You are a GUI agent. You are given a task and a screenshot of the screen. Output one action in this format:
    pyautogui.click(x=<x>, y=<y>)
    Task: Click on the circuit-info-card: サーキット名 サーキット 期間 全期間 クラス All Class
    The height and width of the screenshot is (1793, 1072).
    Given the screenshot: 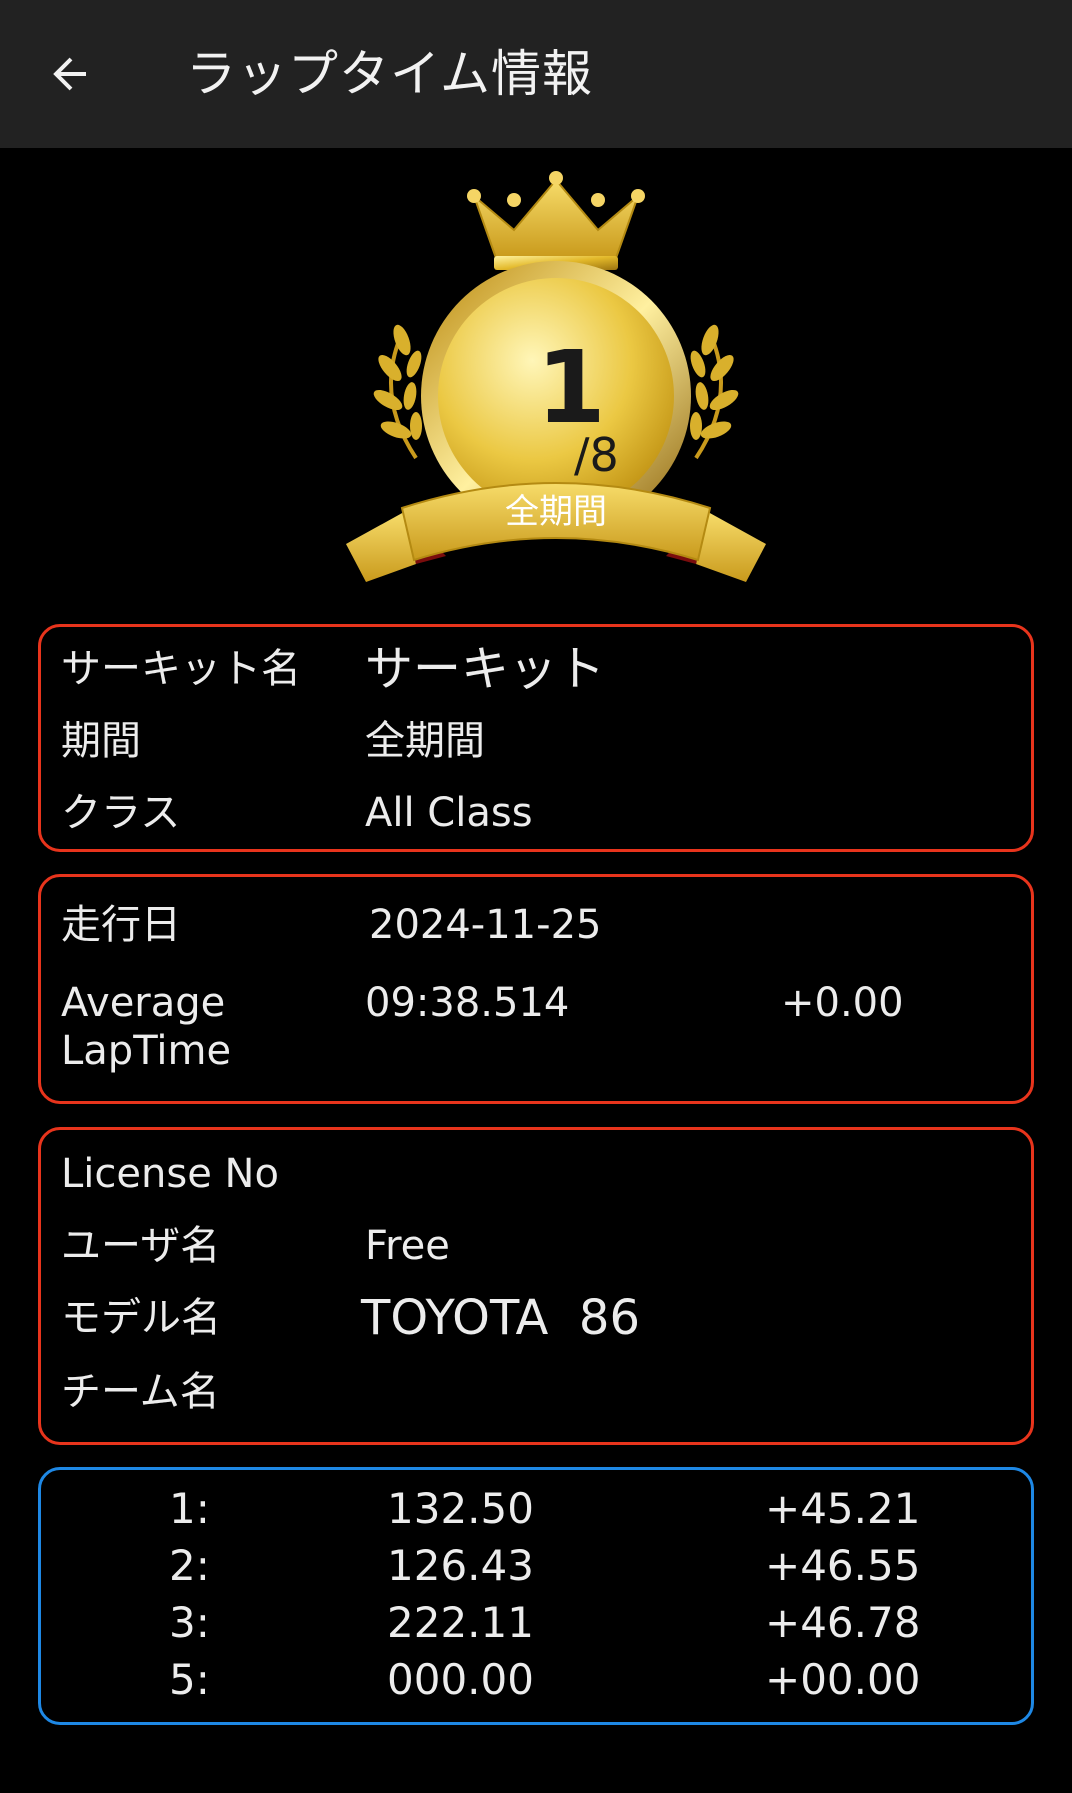 What is the action you would take?
    pyautogui.click(x=536, y=738)
    